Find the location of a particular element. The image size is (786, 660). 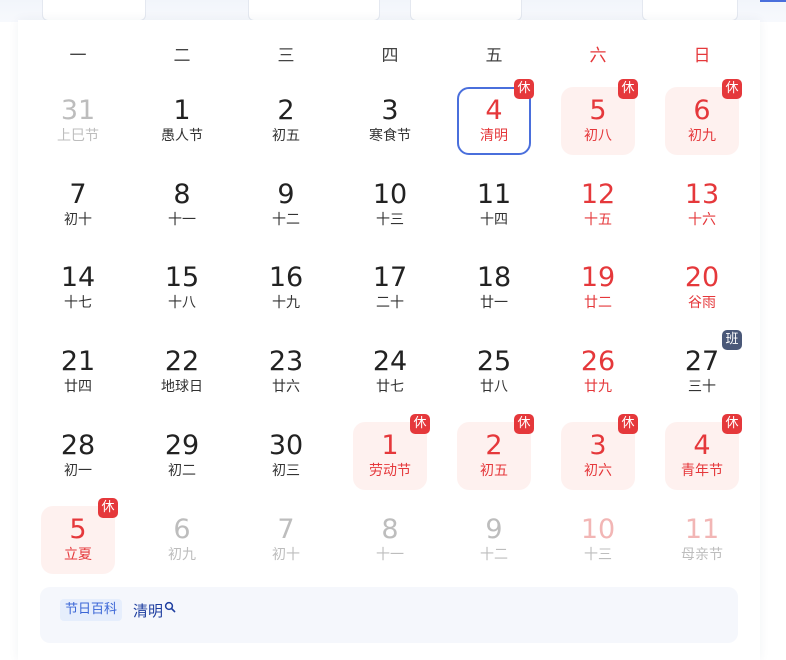

day-cell: 21 廿四 is located at coordinates (78, 372).